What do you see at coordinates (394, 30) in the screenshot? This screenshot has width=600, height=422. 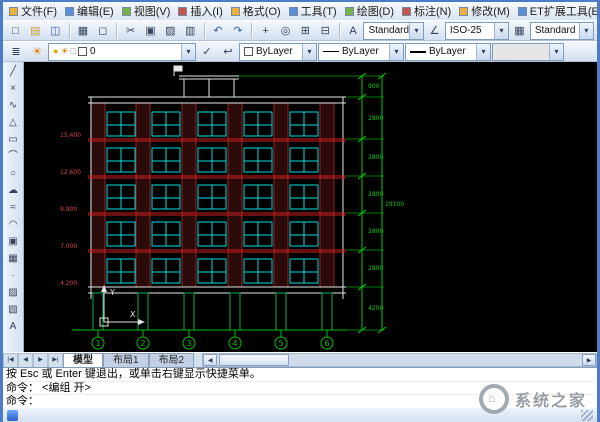 I see `text-style-combo: Standard ▾` at bounding box center [394, 30].